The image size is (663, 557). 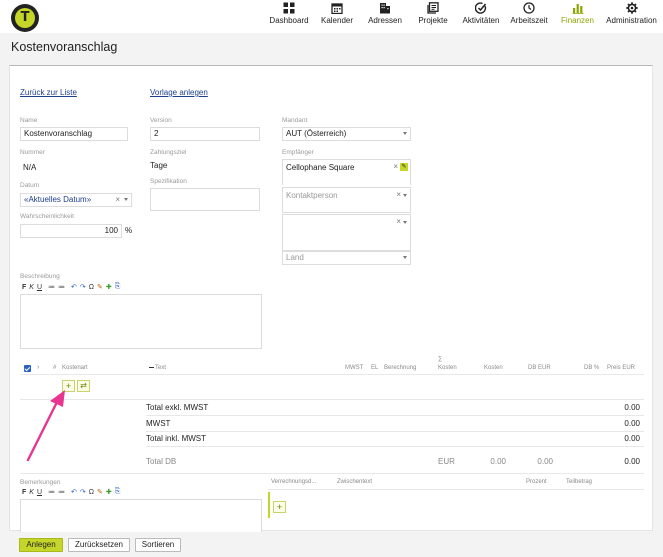 What do you see at coordinates (632, 423) in the screenshot?
I see `mwst-value: 0.00` at bounding box center [632, 423].